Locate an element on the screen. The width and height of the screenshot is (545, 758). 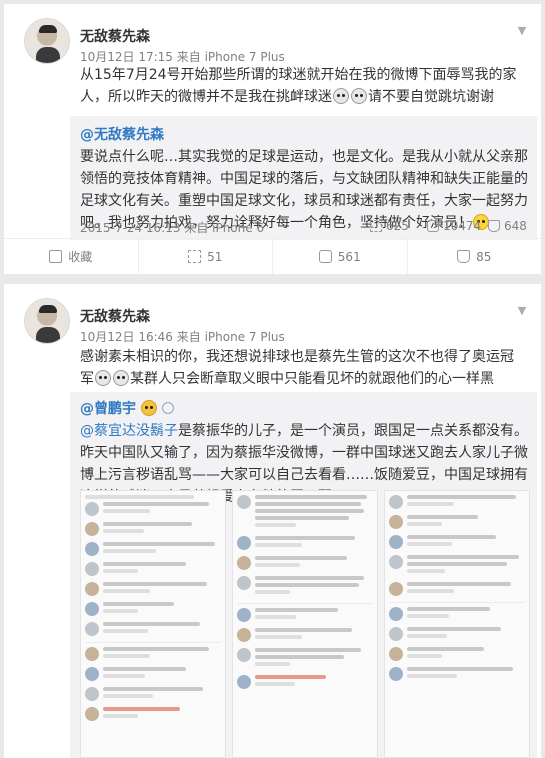
share-count: 51 is located at coordinates (215, 256).